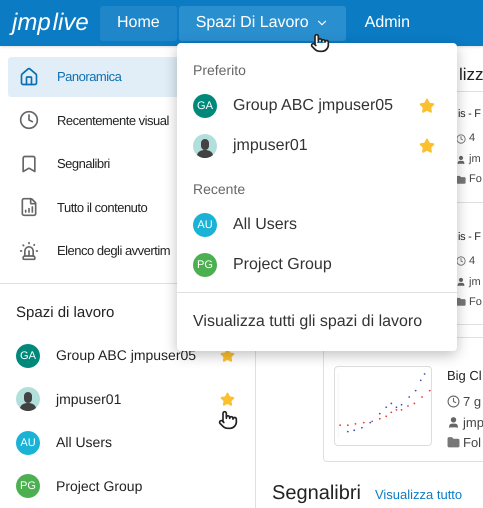  I want to click on menu-item: jmpuser01, so click(317, 146).